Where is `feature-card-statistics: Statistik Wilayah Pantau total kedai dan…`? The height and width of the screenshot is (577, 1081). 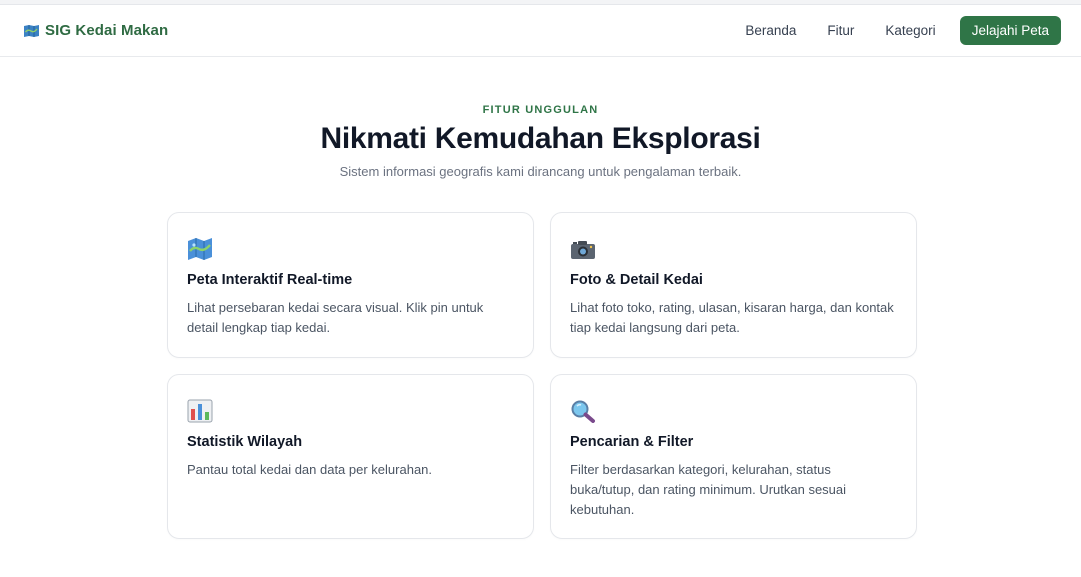
feature-card-statistics: Statistik Wilayah Pantau total kedai dan… is located at coordinates (350, 456).